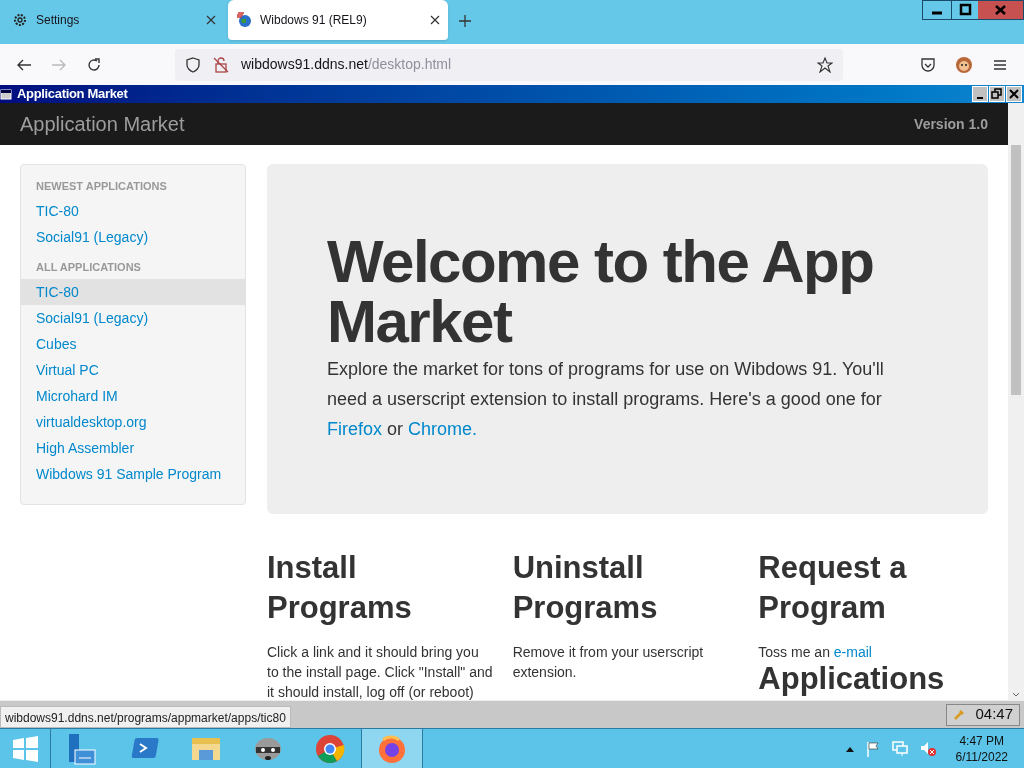 The width and height of the screenshot is (1024, 768). I want to click on section-title: Request a Program, so click(833, 588).